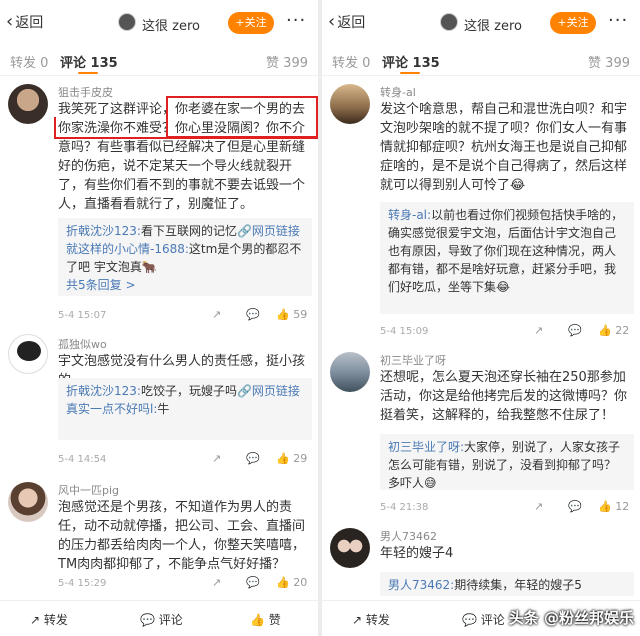 This screenshot has width=640, height=636. Describe the element at coordinates (188, 231) in the screenshot. I see `reply-text: 看下互联网的记忆` at that location.